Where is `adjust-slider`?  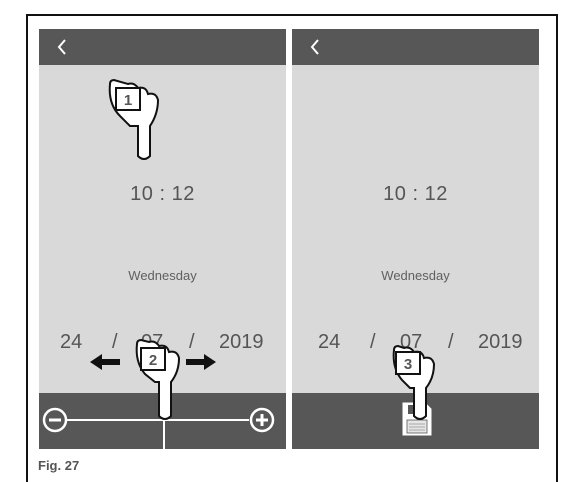 adjust-slider is located at coordinates (162, 421).